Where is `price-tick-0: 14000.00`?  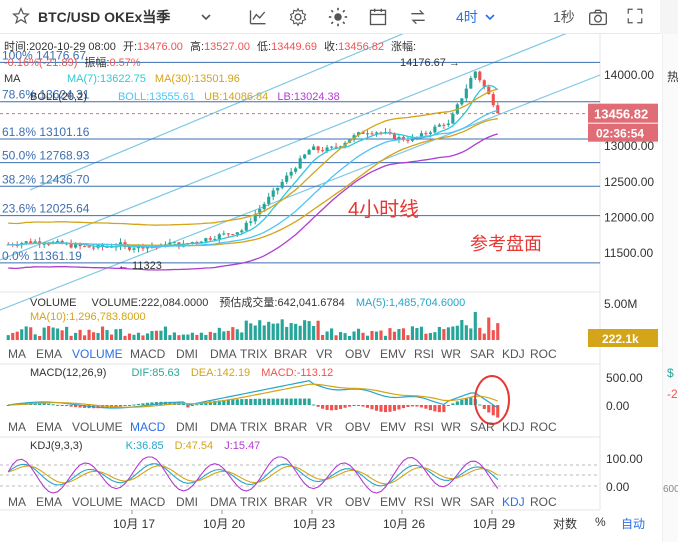
price-tick-0: 14000.00 is located at coordinates (629, 75).